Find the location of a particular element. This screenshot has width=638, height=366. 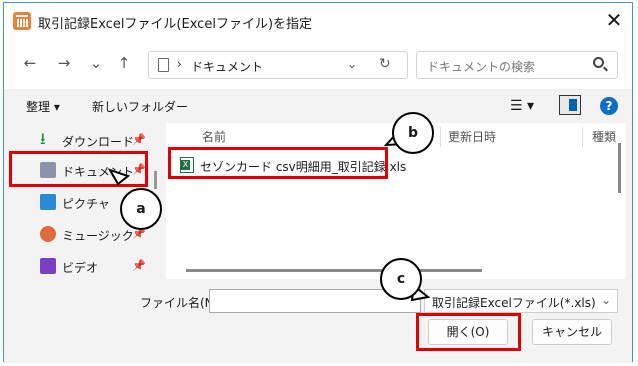

callout-c: c is located at coordinates (401, 279).